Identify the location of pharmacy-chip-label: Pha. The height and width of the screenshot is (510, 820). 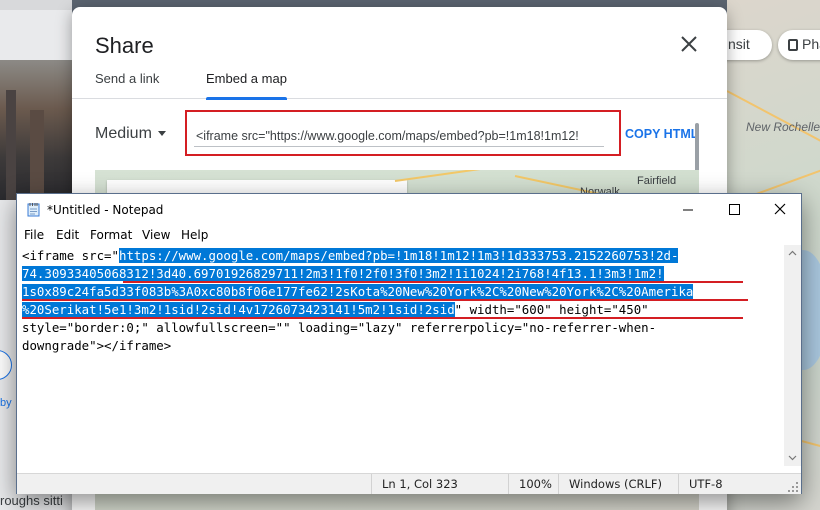
(811, 44).